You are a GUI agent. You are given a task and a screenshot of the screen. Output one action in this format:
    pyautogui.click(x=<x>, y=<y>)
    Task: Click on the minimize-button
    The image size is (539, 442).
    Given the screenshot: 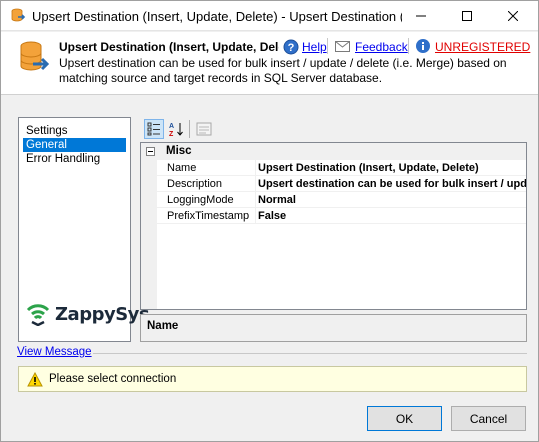 What is the action you would take?
    pyautogui.click(x=421, y=16)
    